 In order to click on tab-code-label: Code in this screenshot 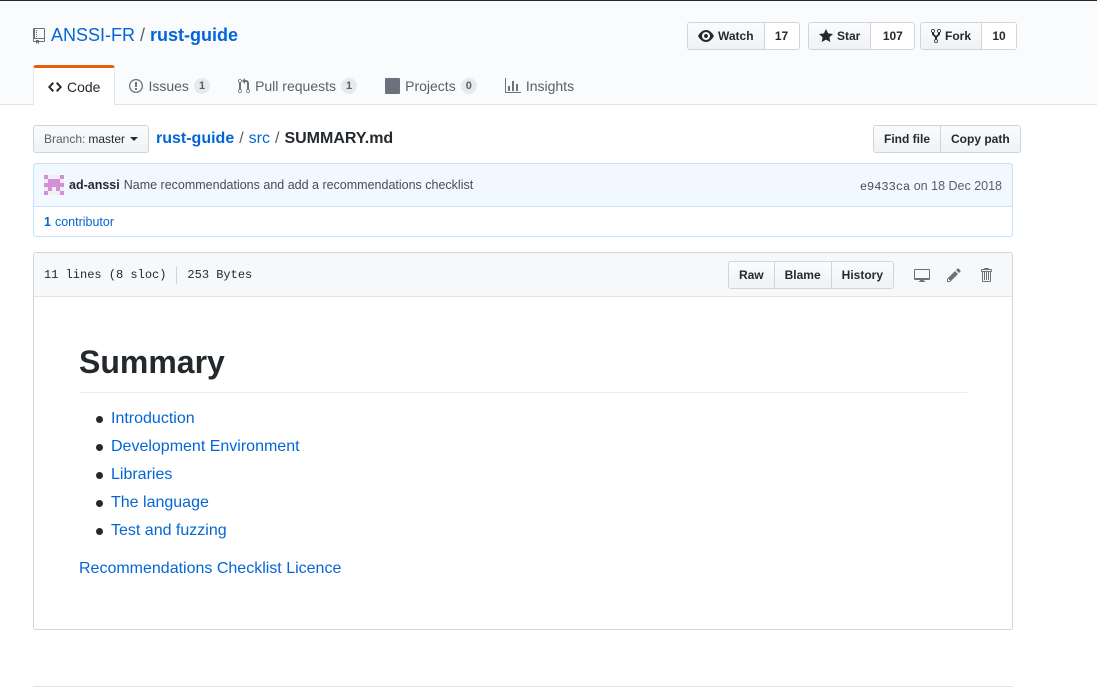, I will do `click(84, 86)`.